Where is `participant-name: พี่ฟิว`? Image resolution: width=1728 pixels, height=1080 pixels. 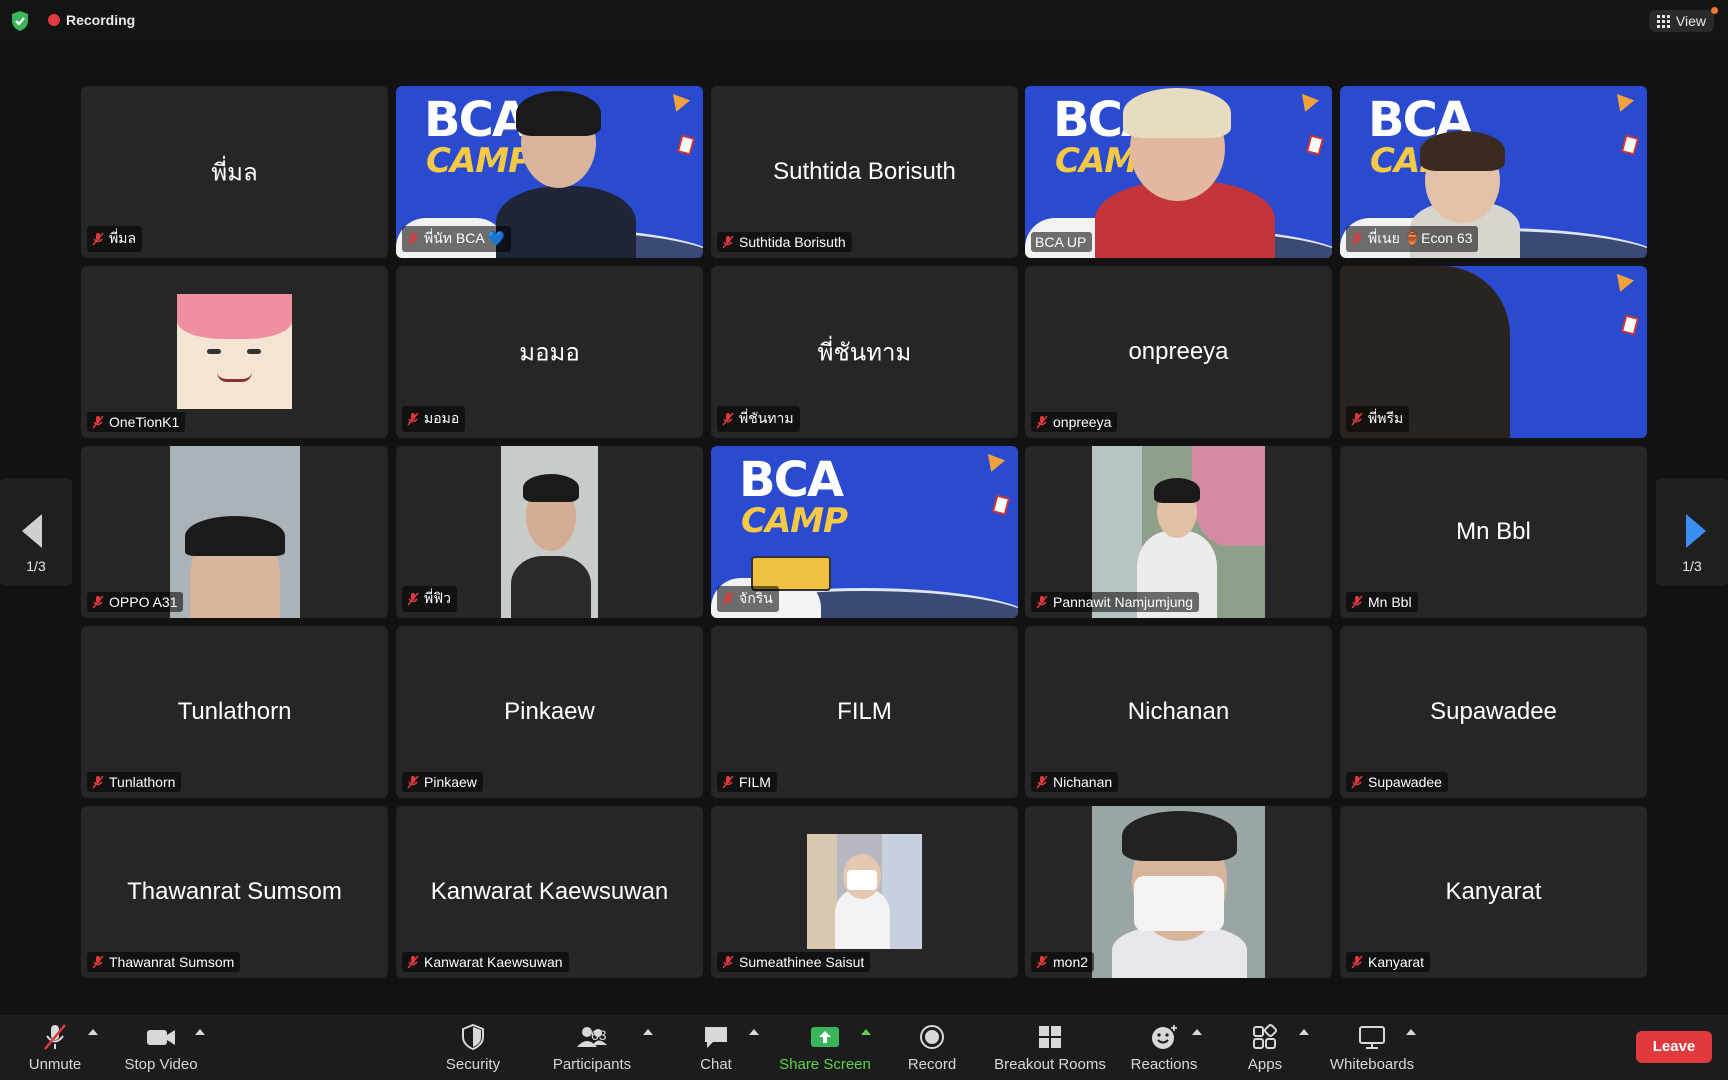 participant-name: พี่ฟิว is located at coordinates (438, 598).